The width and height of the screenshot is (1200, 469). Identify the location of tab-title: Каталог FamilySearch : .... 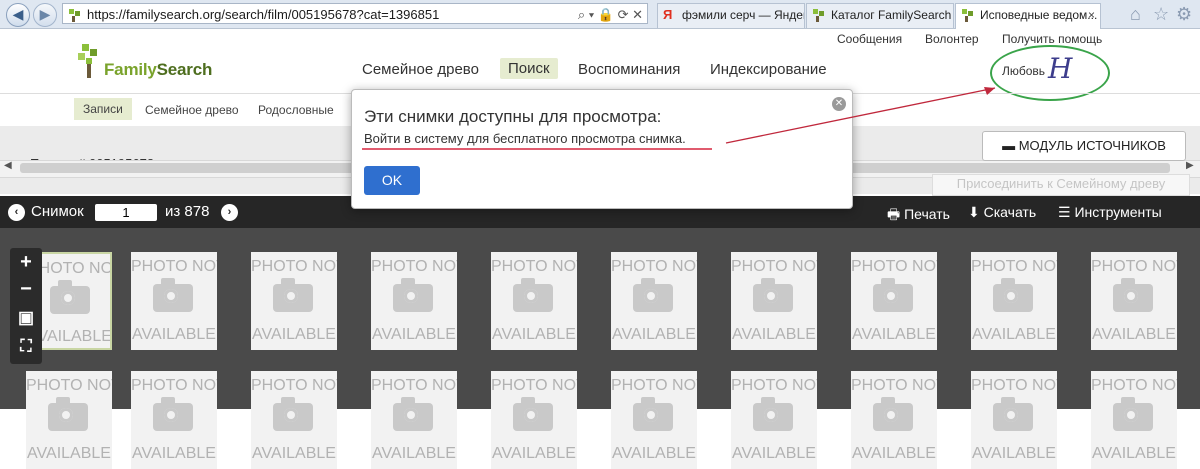
(892, 15).